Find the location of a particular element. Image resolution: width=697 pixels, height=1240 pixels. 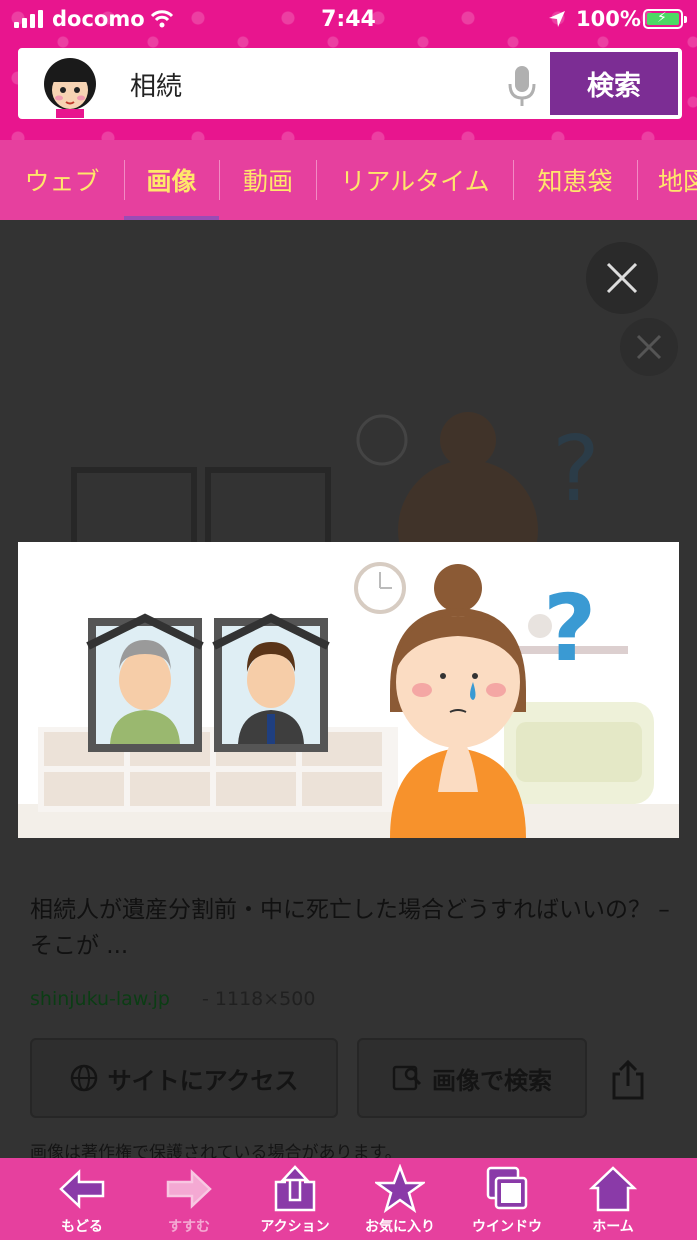

visit-site-label: サイトにアクセス is located at coordinates (203, 1080).